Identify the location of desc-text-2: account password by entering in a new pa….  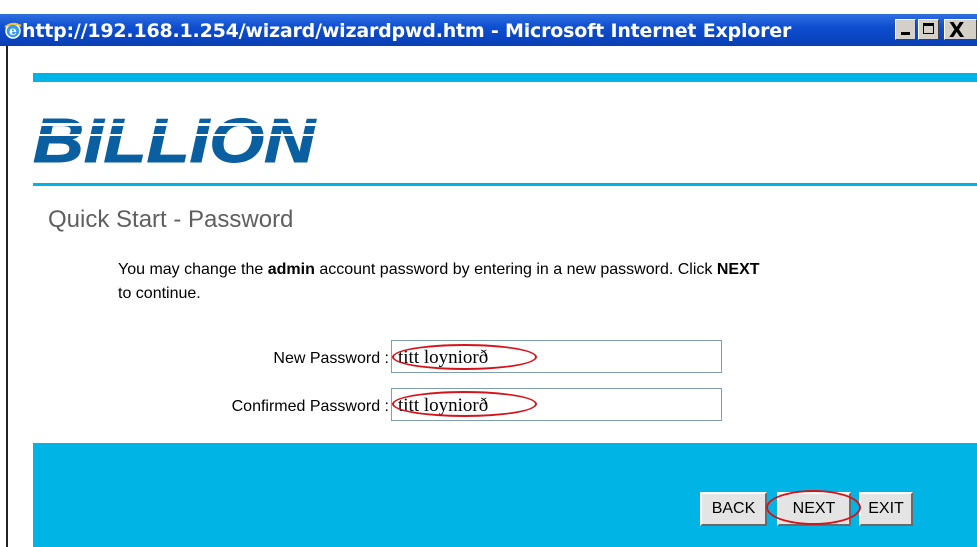
(515, 269).